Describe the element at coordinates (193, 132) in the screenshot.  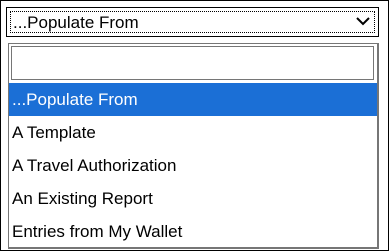
I see `option-a-template: A Template` at that location.